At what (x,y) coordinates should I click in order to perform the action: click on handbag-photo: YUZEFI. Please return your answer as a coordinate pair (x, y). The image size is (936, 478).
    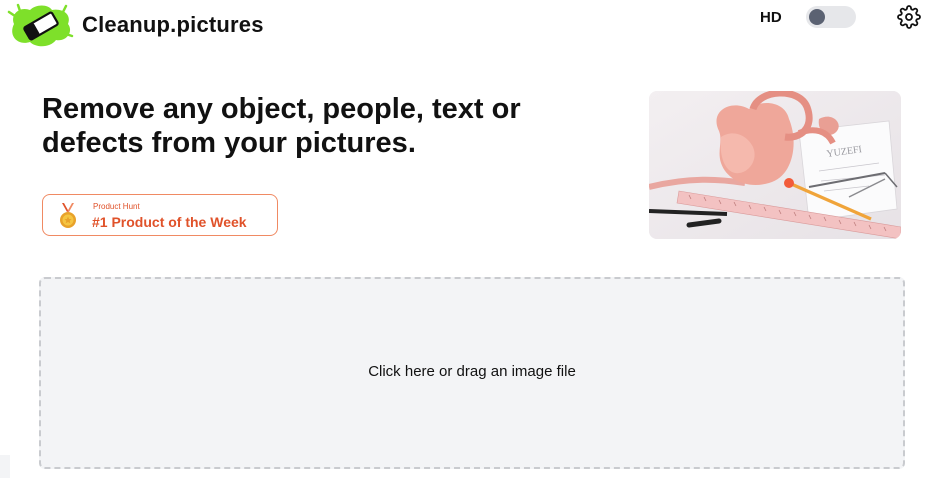
    Looking at the image, I should click on (775, 165).